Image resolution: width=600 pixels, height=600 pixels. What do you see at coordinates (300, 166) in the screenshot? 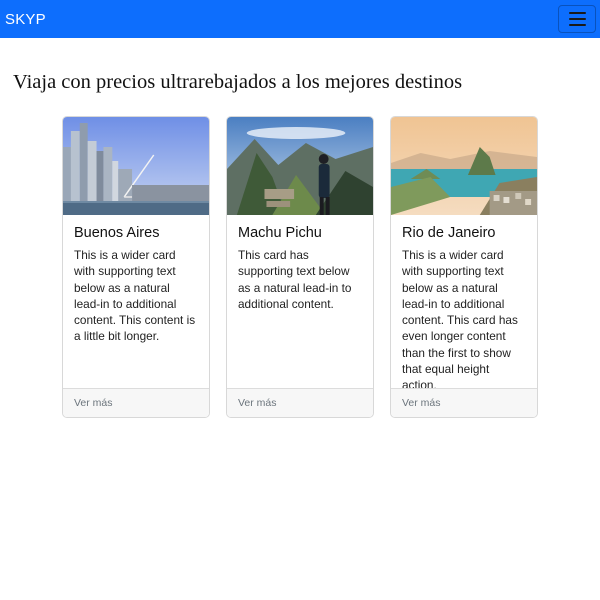
I see `machu-pichu-image` at bounding box center [300, 166].